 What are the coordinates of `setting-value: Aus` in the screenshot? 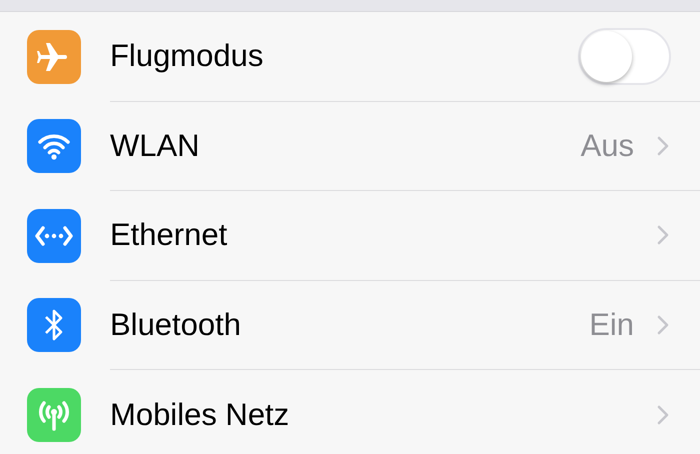 It's located at (607, 145).